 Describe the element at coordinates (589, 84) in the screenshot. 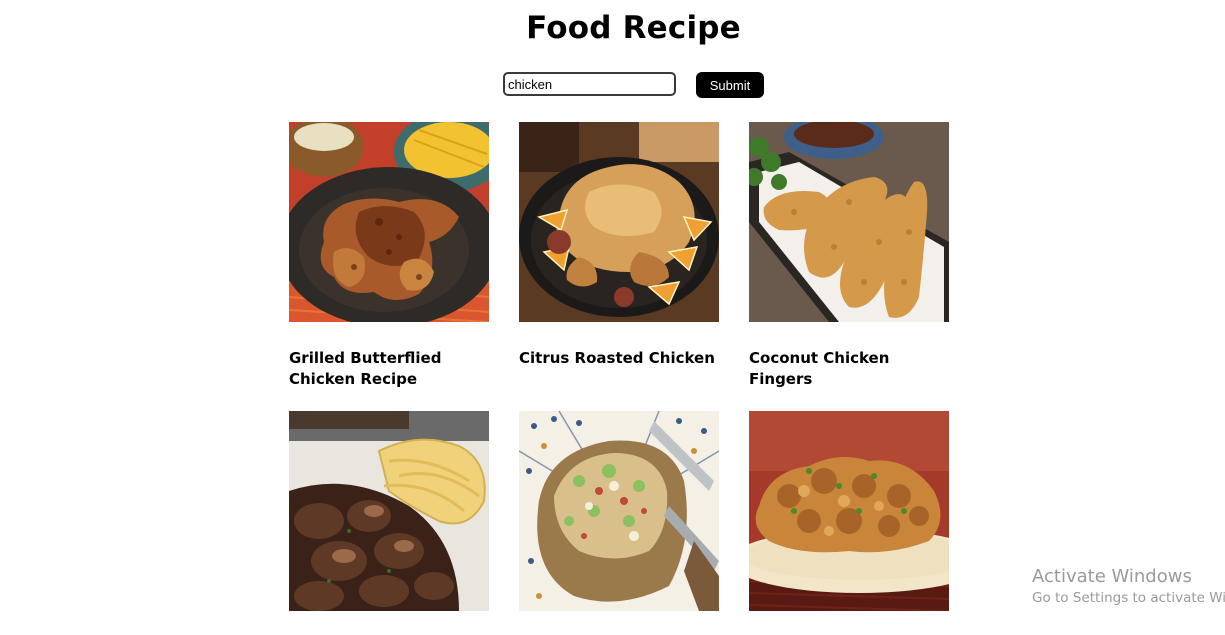

I see `search-input` at that location.